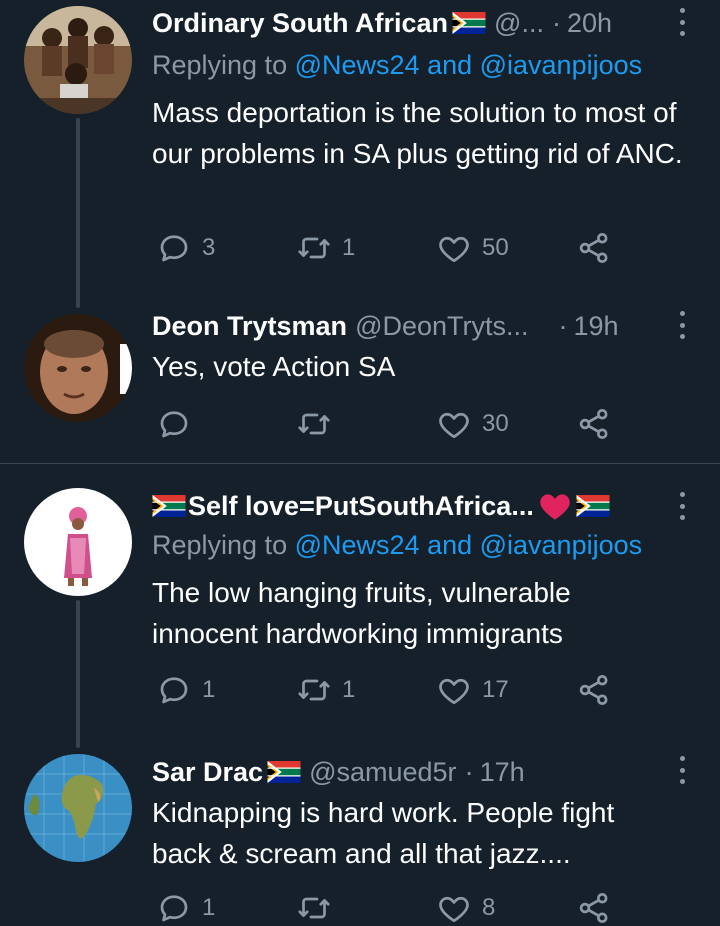 Image resolution: width=720 pixels, height=926 pixels. I want to click on tweet-header: Ordinary South African @... · 20h, so click(421, 23).